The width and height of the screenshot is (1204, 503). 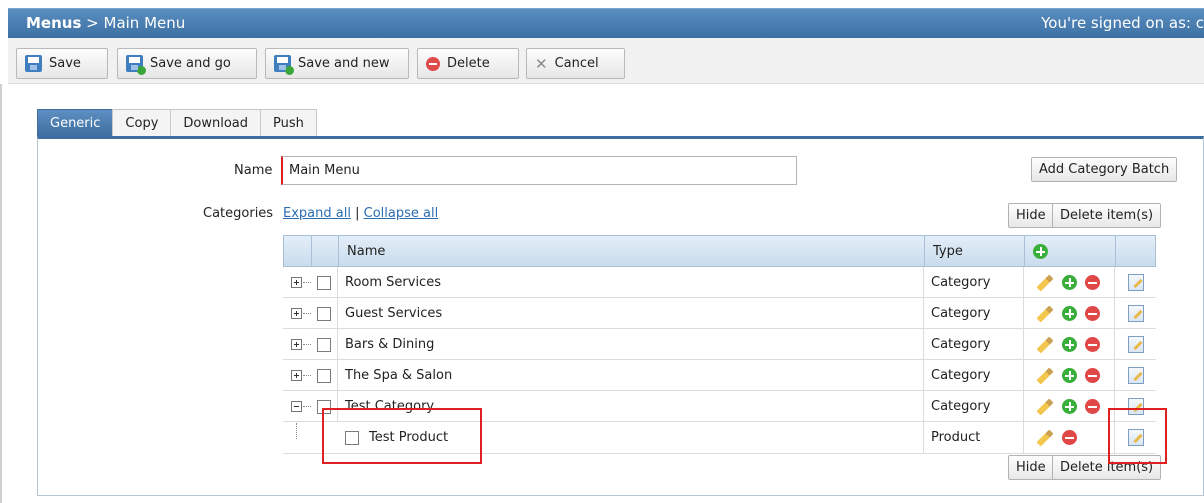 I want to click on highlight-box-edit, so click(x=1137, y=436).